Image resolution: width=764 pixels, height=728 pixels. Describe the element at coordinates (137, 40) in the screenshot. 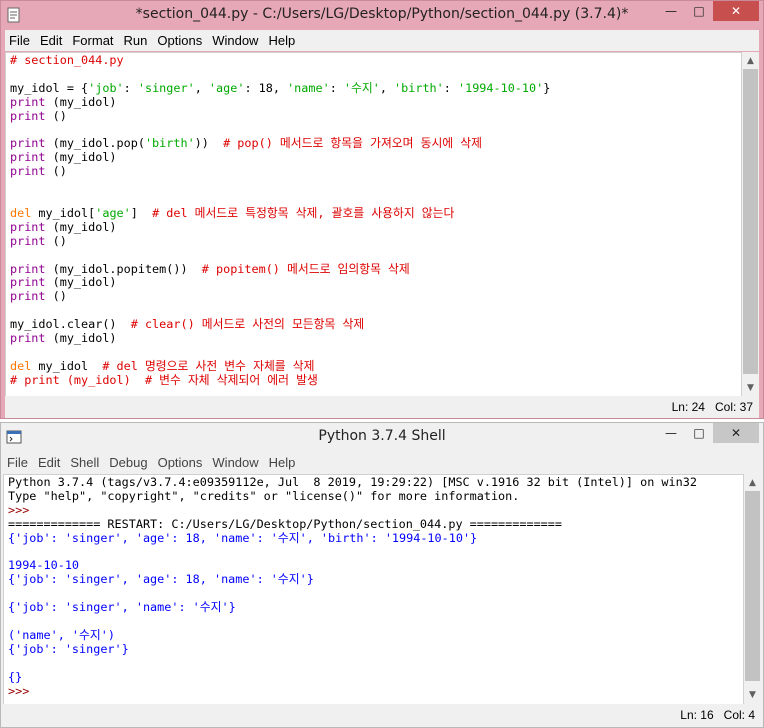

I see `menu-run: Run` at that location.